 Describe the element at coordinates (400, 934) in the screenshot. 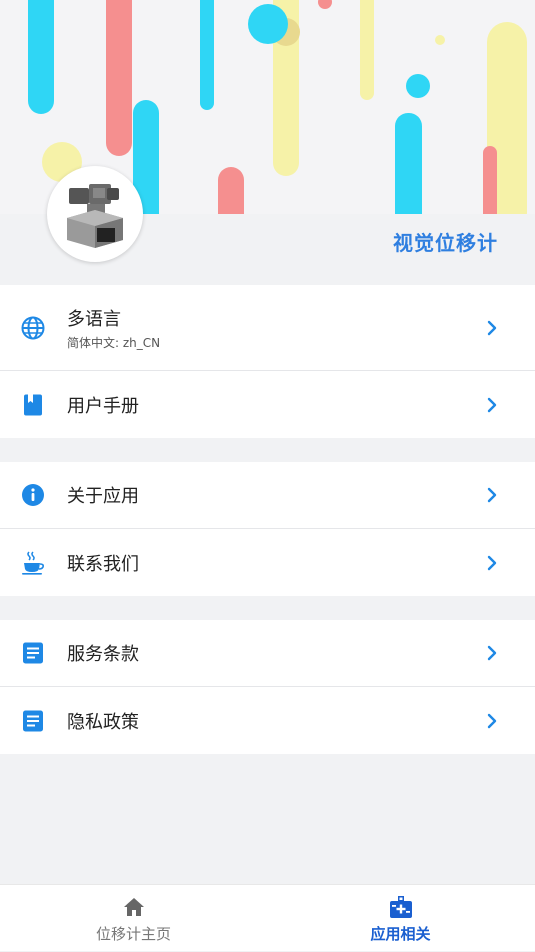

I see `tab-app-related-label: 应用相关` at that location.